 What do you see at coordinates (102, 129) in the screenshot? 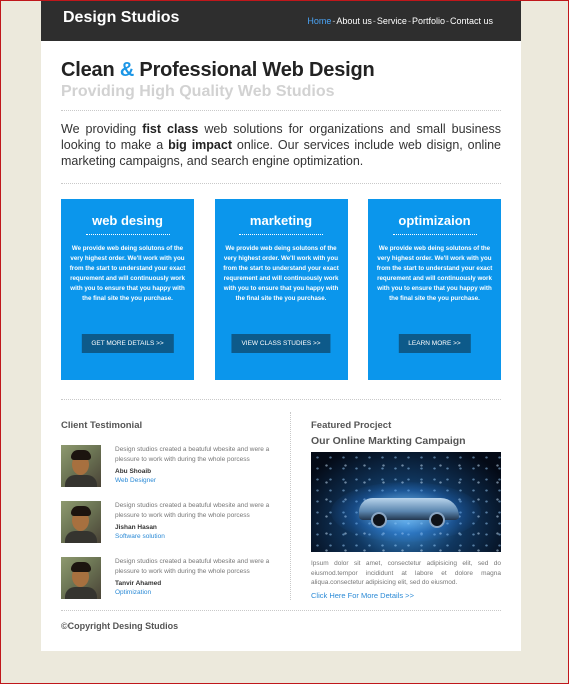
I see `intro-text: We providing` at bounding box center [102, 129].